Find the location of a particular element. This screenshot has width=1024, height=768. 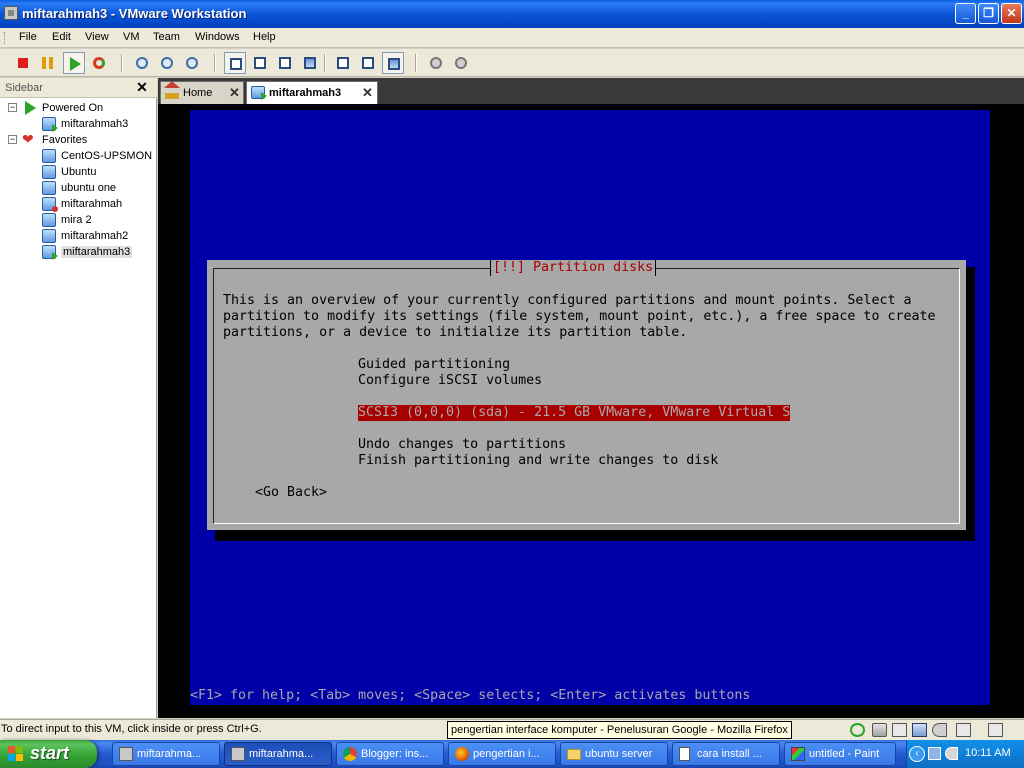

tree-item-vm: Ubuntu is located at coordinates (69, 172).